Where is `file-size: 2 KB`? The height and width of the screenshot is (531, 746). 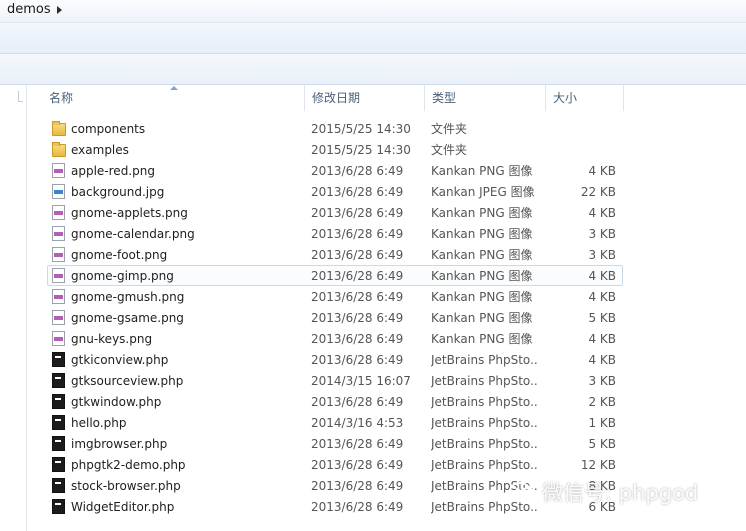 file-size: 2 KB is located at coordinates (602, 402).